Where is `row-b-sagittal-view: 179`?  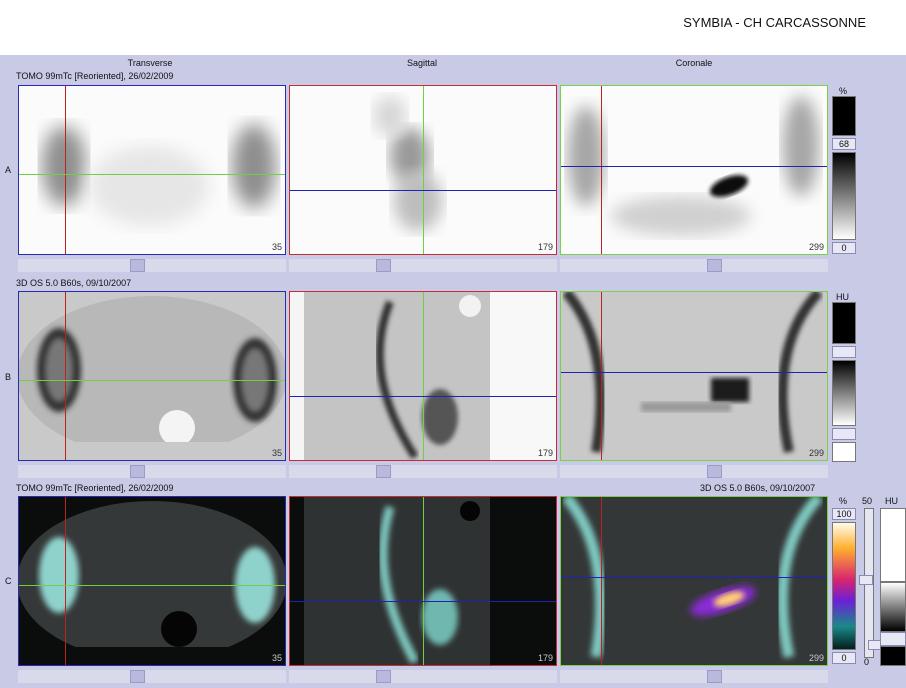
row-b-sagittal-view: 179 is located at coordinates (423, 376).